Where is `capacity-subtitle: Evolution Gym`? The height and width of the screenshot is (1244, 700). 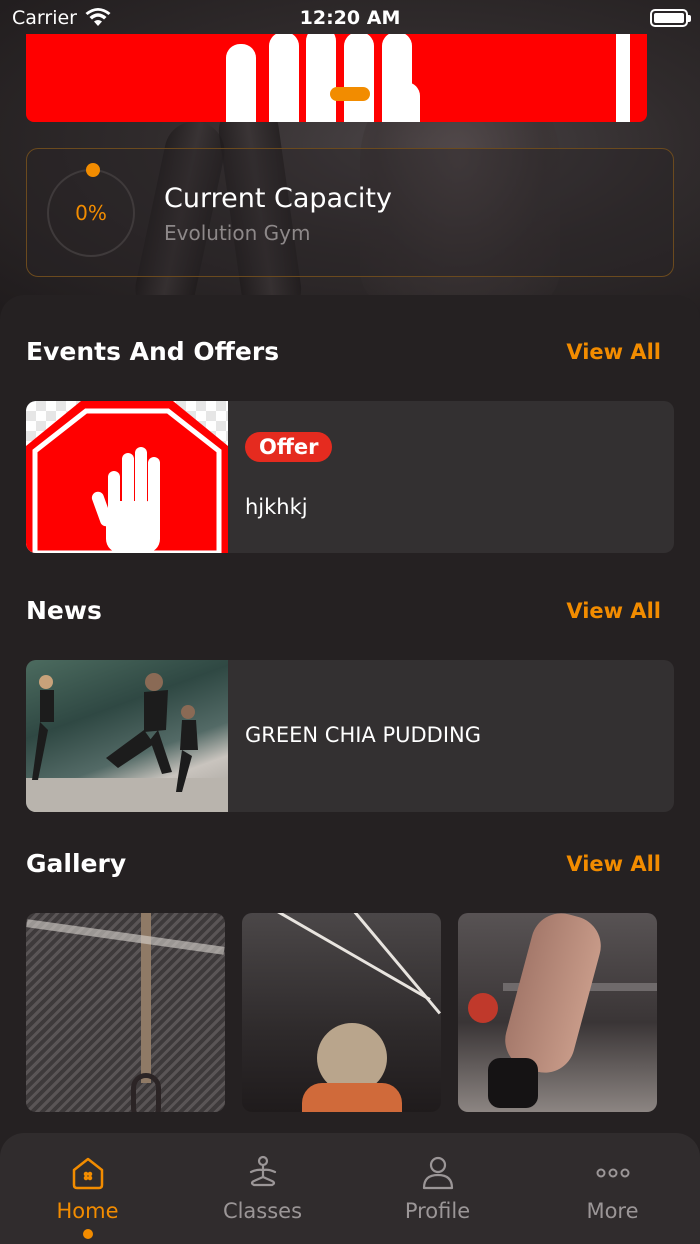
capacity-subtitle: Evolution Gym is located at coordinates (237, 233).